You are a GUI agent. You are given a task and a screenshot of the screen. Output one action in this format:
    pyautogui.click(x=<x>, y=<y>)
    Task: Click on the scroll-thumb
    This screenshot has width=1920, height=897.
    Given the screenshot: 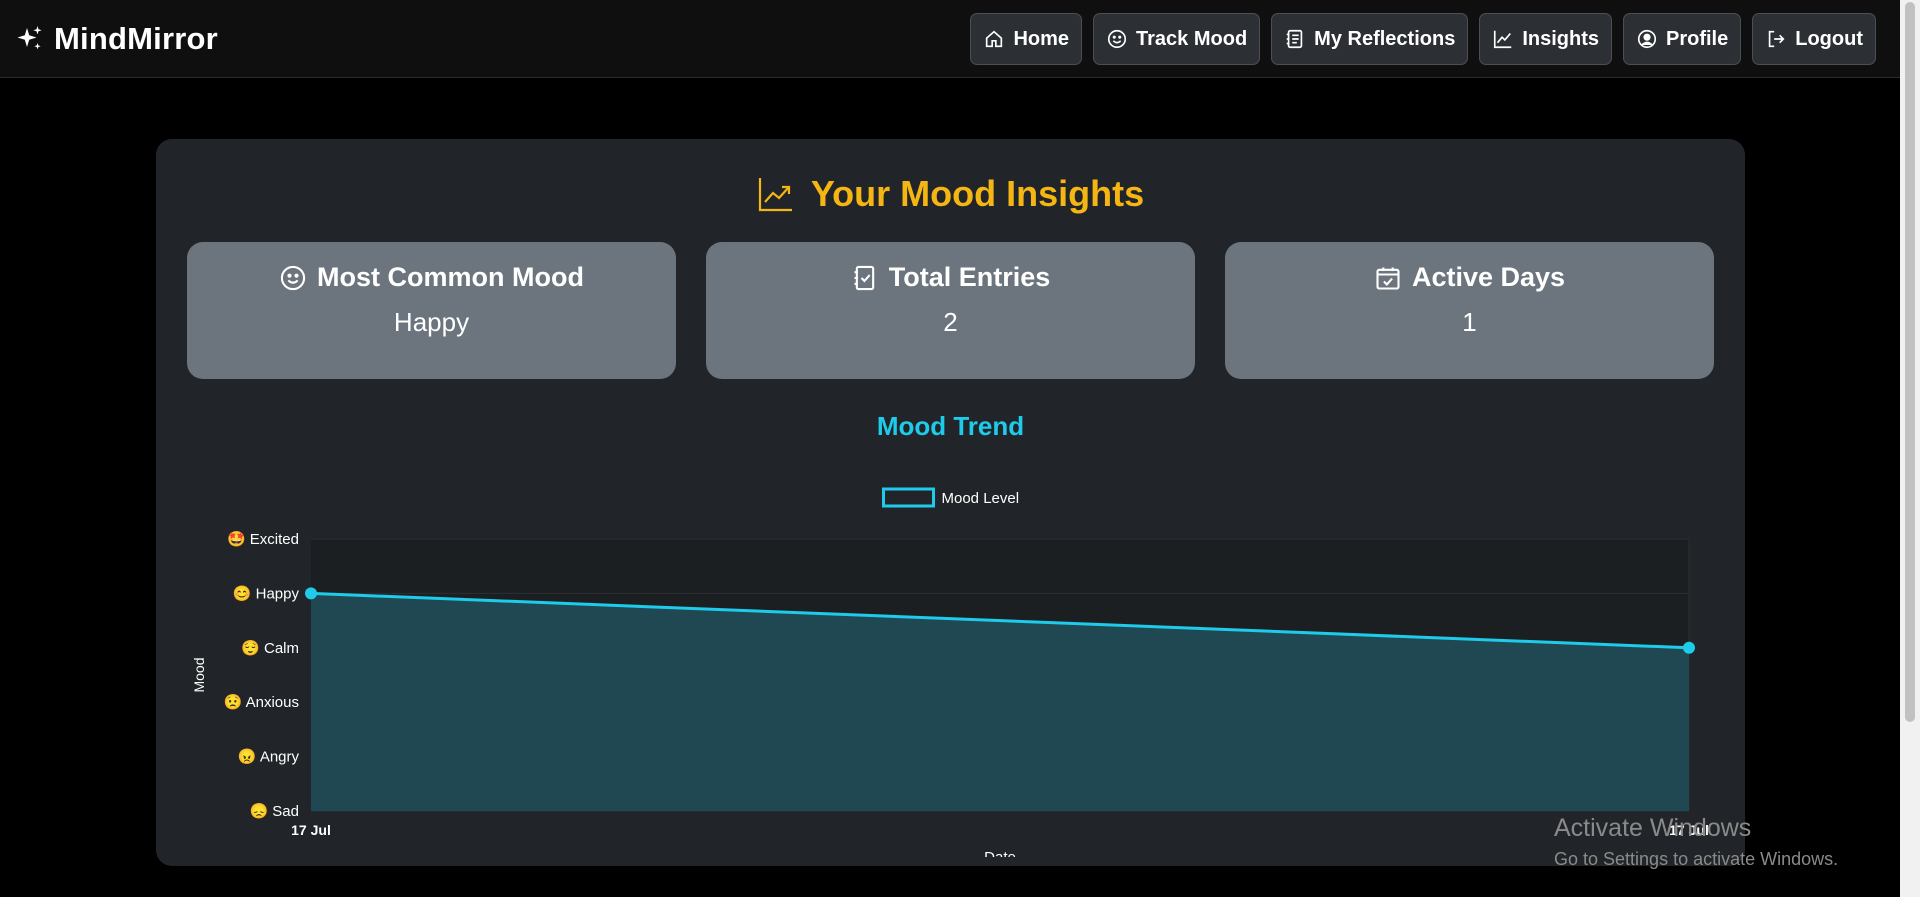 What is the action you would take?
    pyautogui.click(x=1910, y=362)
    